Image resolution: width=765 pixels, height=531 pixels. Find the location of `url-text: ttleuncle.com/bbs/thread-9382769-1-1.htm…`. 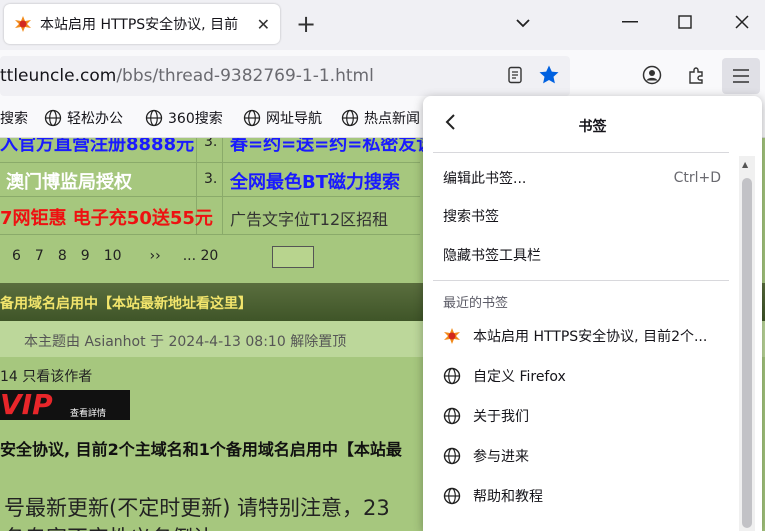

url-text: ttleuncle.com/bbs/thread-9382769-1-1.htm… is located at coordinates (187, 76).